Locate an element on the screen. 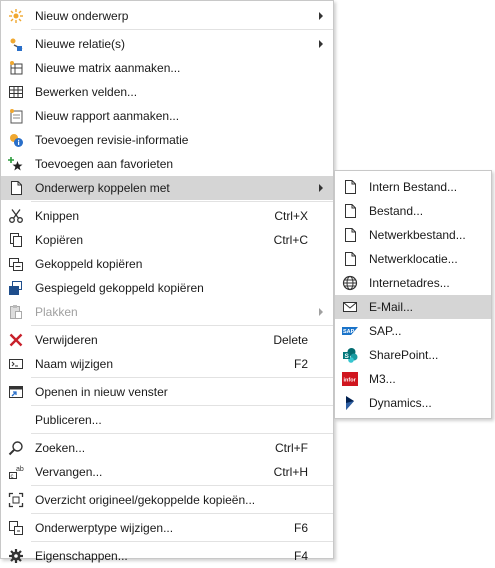  delete-icon is located at coordinates (16, 340).